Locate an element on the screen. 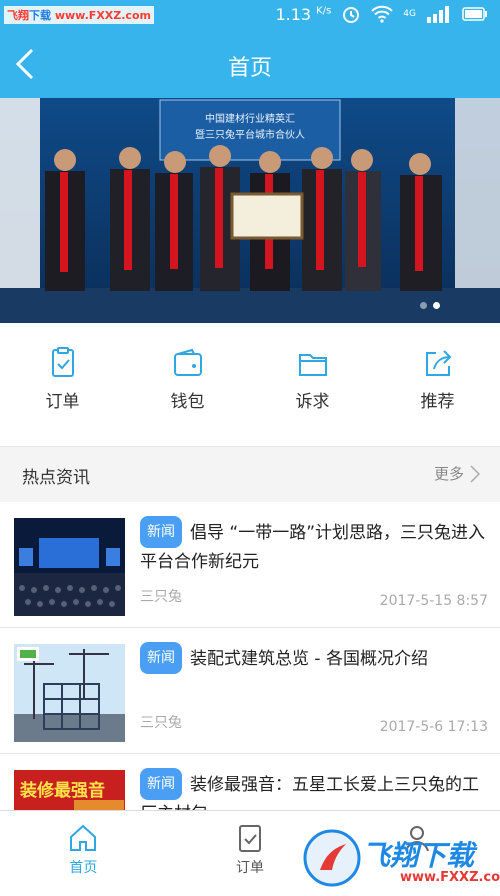 This screenshot has height=896, width=500. quick-label: 钱包 is located at coordinates (187, 402).